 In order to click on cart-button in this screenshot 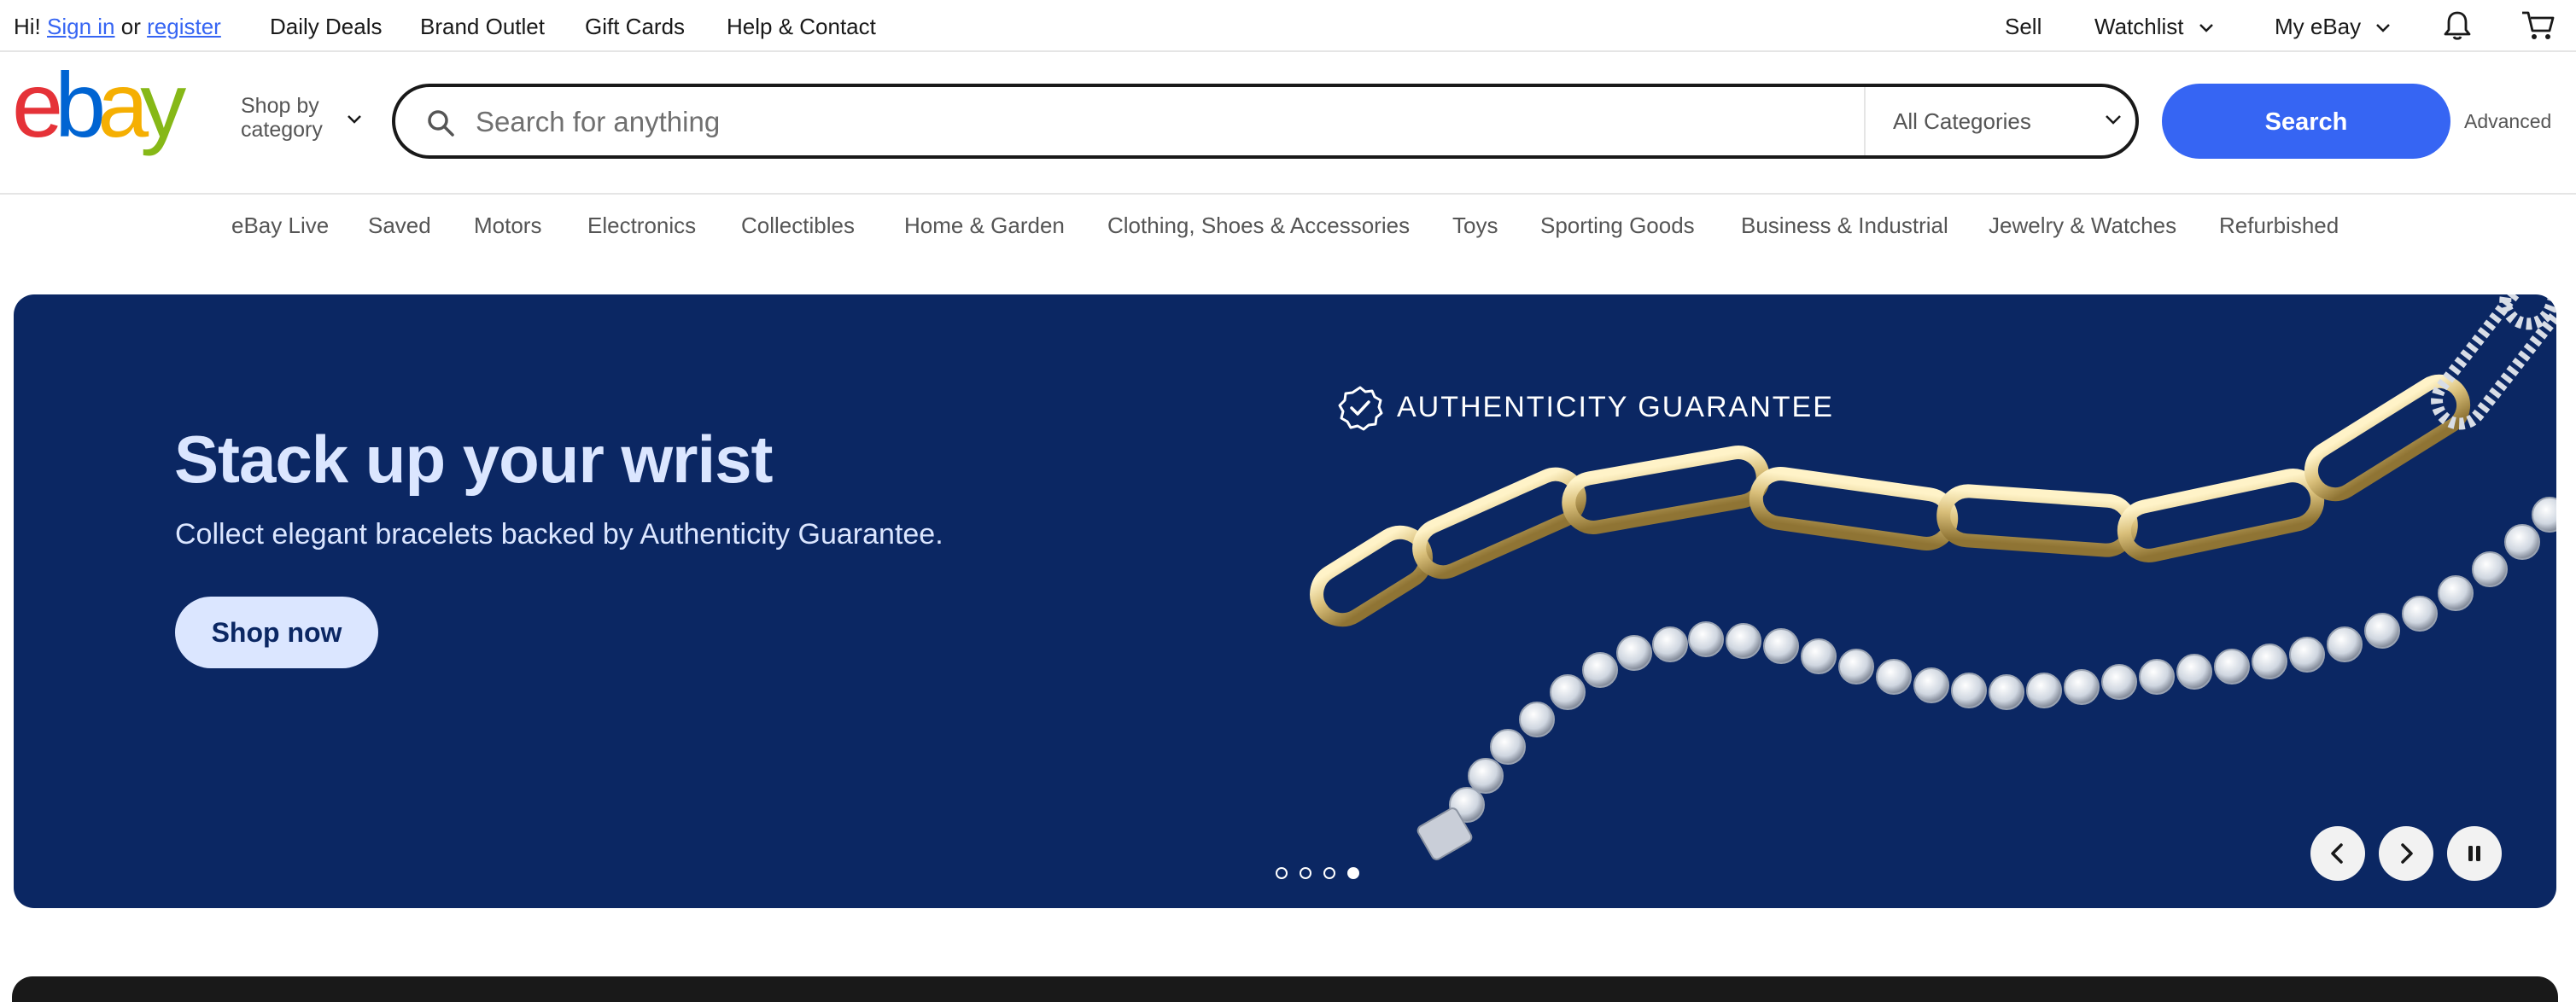, I will do `click(2538, 26)`.